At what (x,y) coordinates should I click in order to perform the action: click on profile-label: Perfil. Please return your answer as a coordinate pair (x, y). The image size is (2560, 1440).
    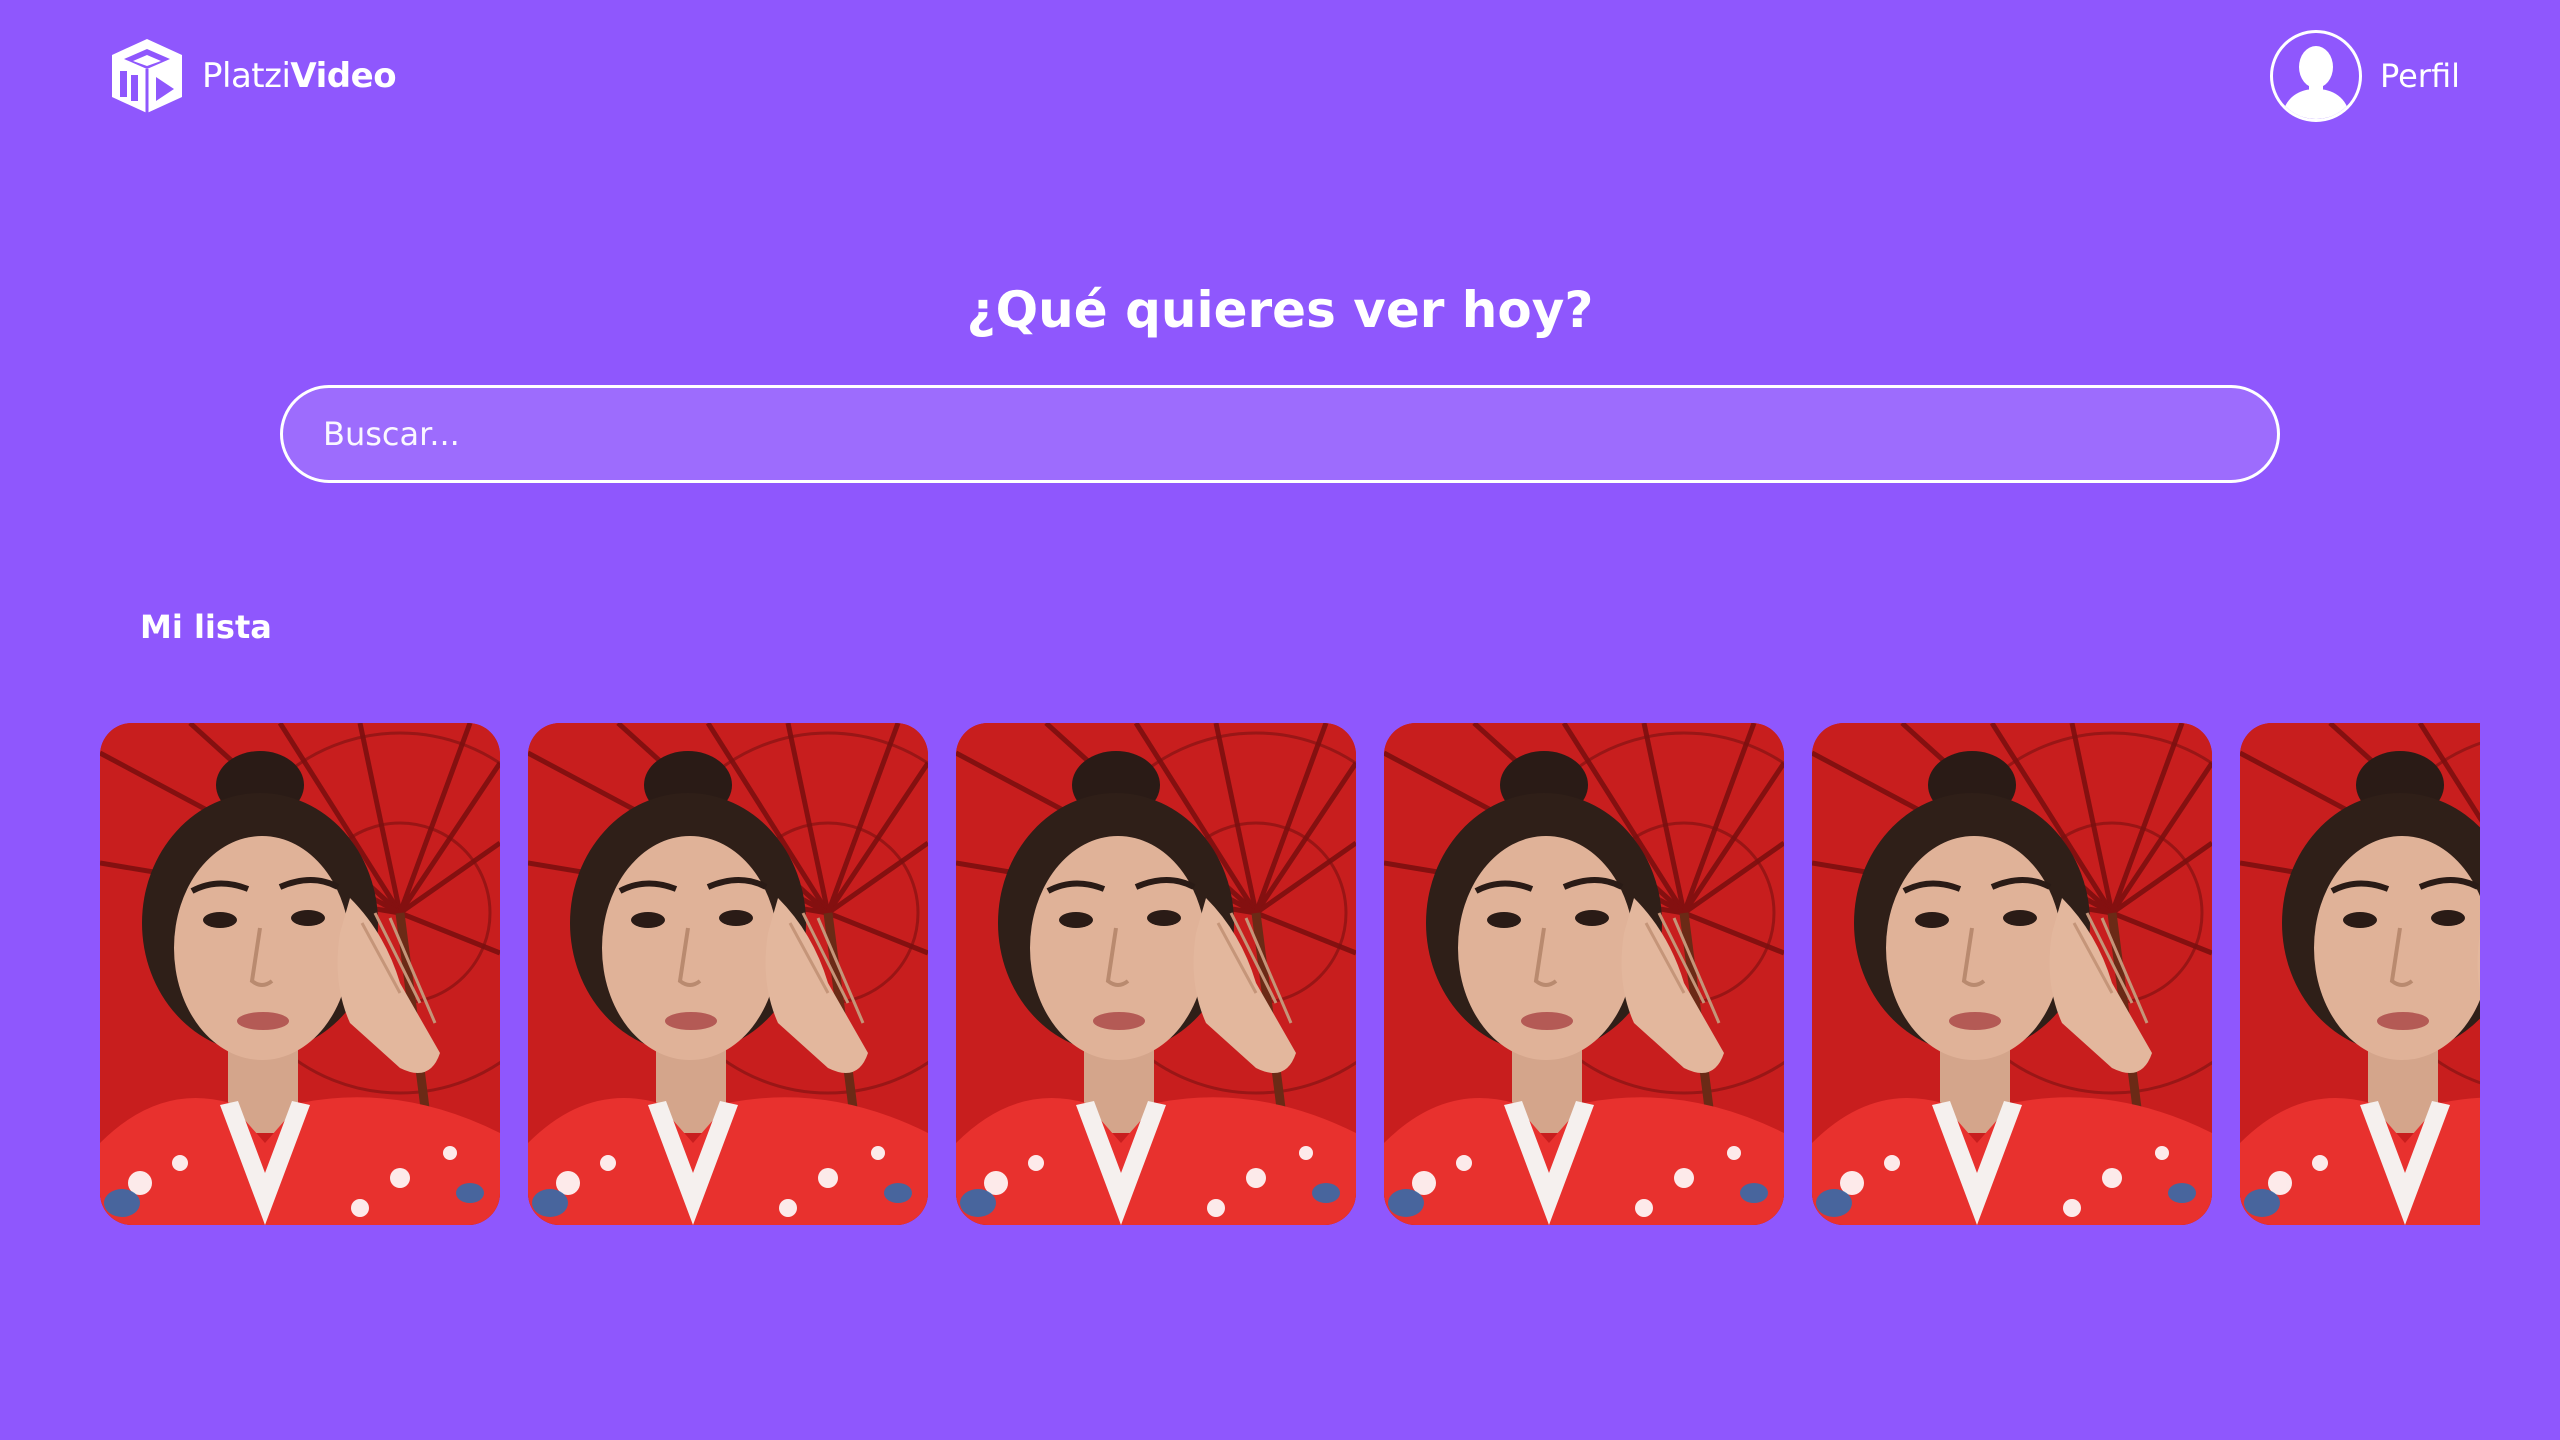
    Looking at the image, I should click on (2420, 76).